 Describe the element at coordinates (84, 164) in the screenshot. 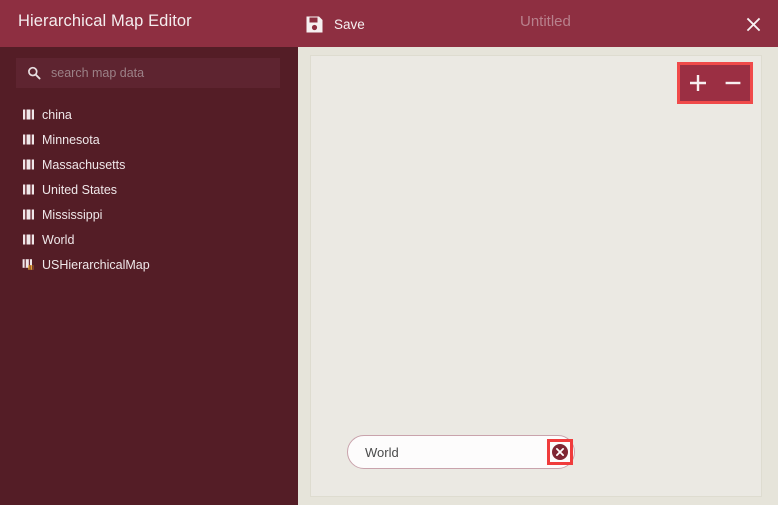

I see `list-item-label: Massachusetts` at that location.